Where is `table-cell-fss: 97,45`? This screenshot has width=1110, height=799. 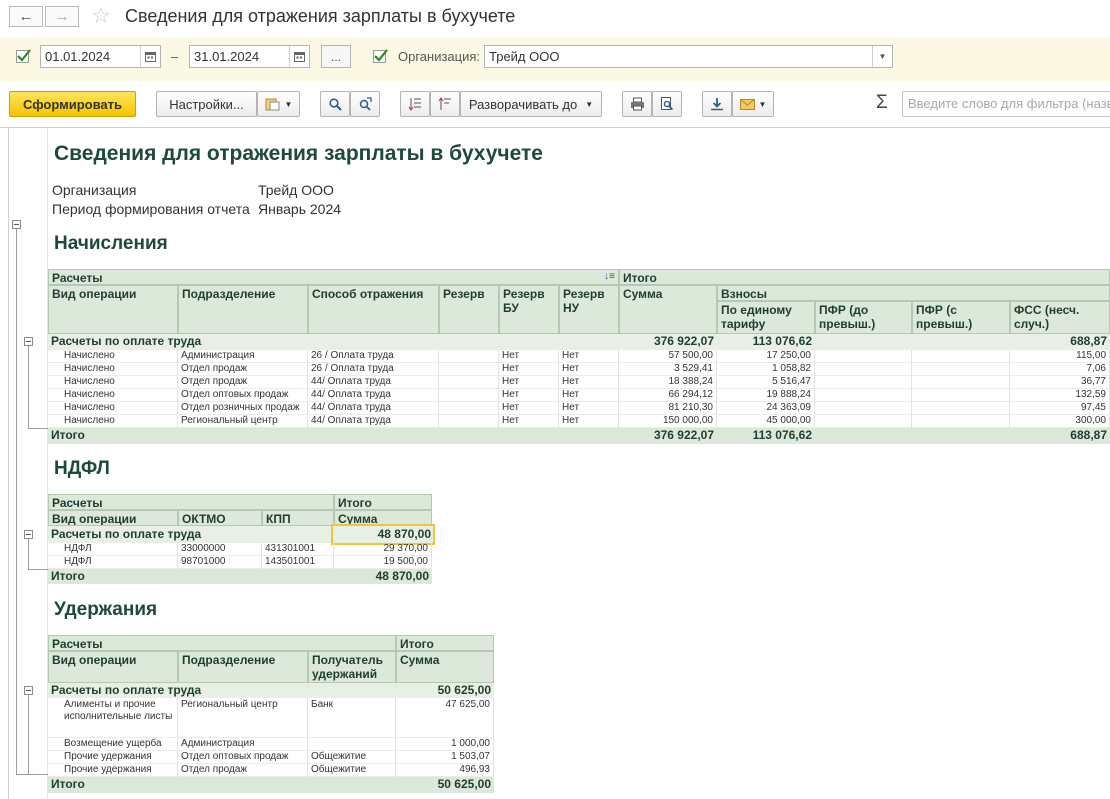 table-cell-fss: 97,45 is located at coordinates (1060, 408).